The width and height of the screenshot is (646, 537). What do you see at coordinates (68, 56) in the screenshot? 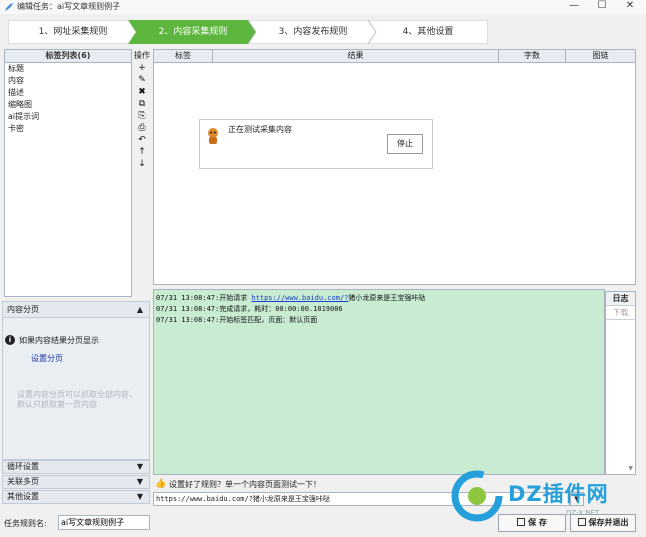
I see `tag-list-header: 标签列表(6)` at bounding box center [68, 56].